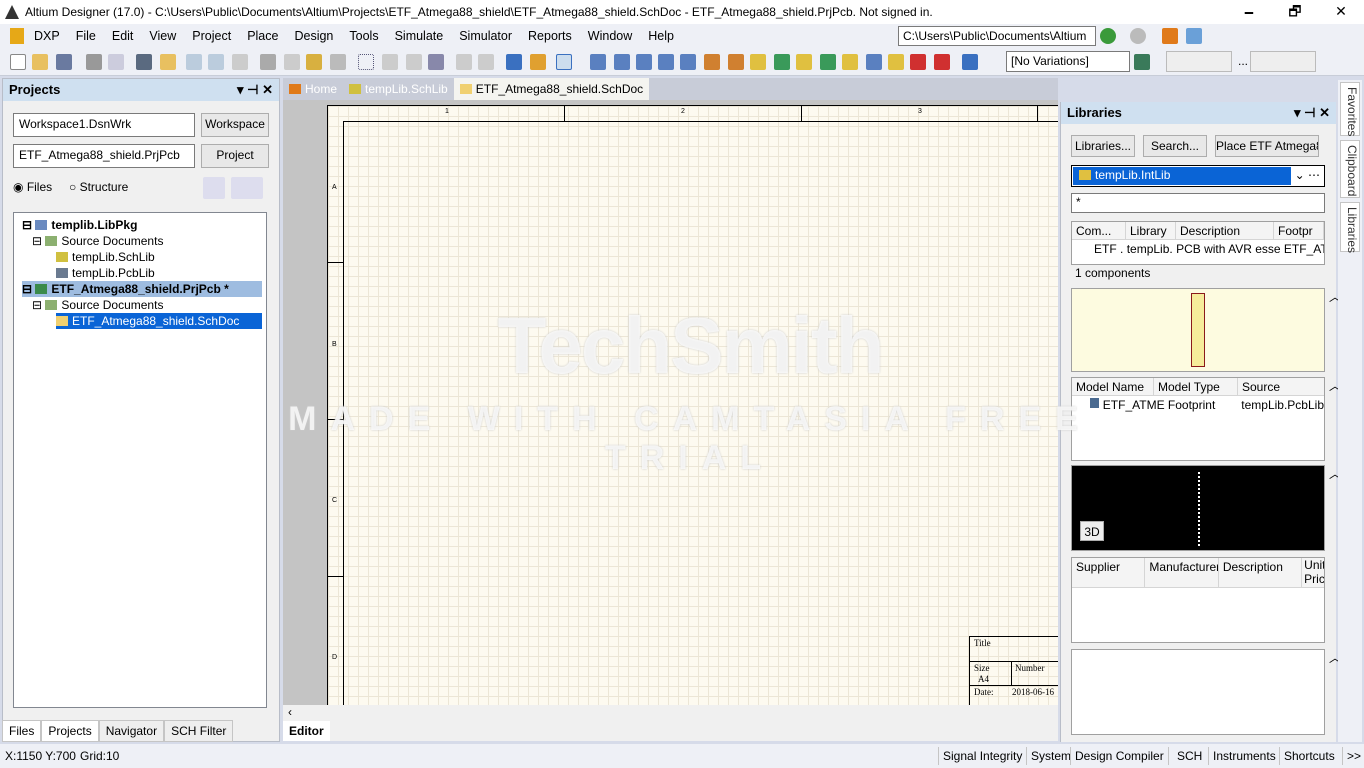 The width and height of the screenshot is (1364, 768). What do you see at coordinates (268, 62) in the screenshot?
I see `cut-icon` at bounding box center [268, 62].